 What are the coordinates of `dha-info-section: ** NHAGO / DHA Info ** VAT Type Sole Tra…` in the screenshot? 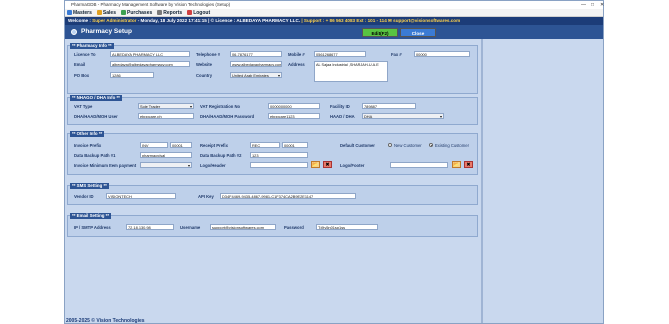 It's located at (272, 110).